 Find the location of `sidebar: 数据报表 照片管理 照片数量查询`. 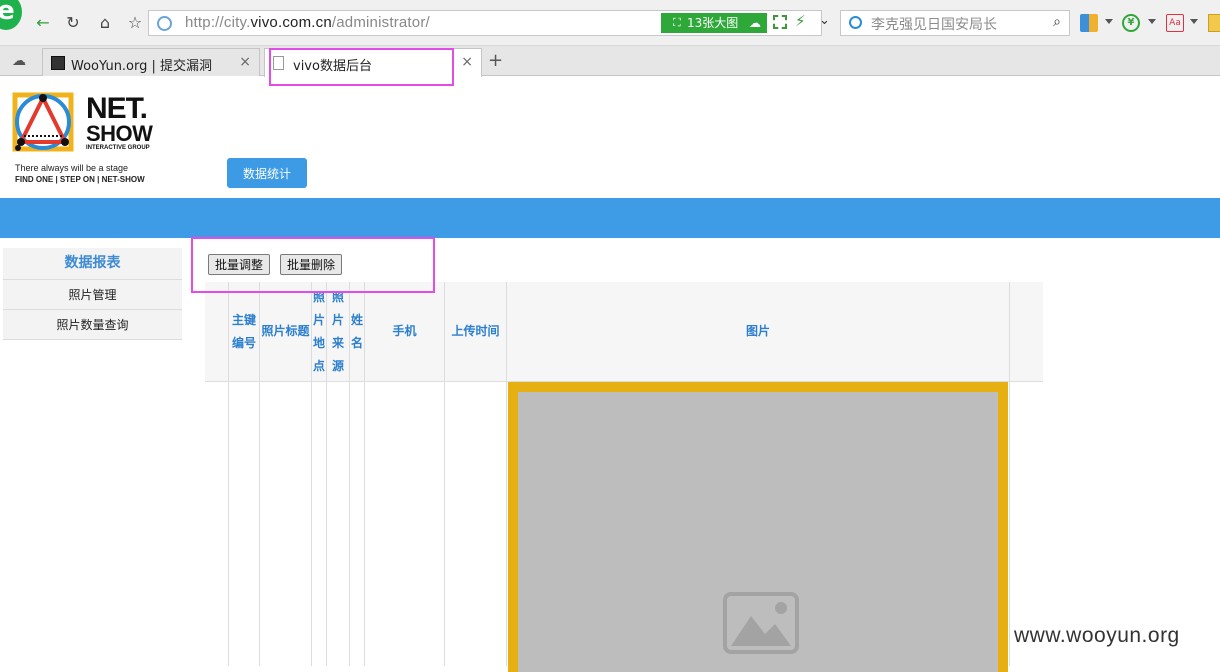

sidebar: 数据报表 照片管理 照片数量查询 is located at coordinates (92, 294).